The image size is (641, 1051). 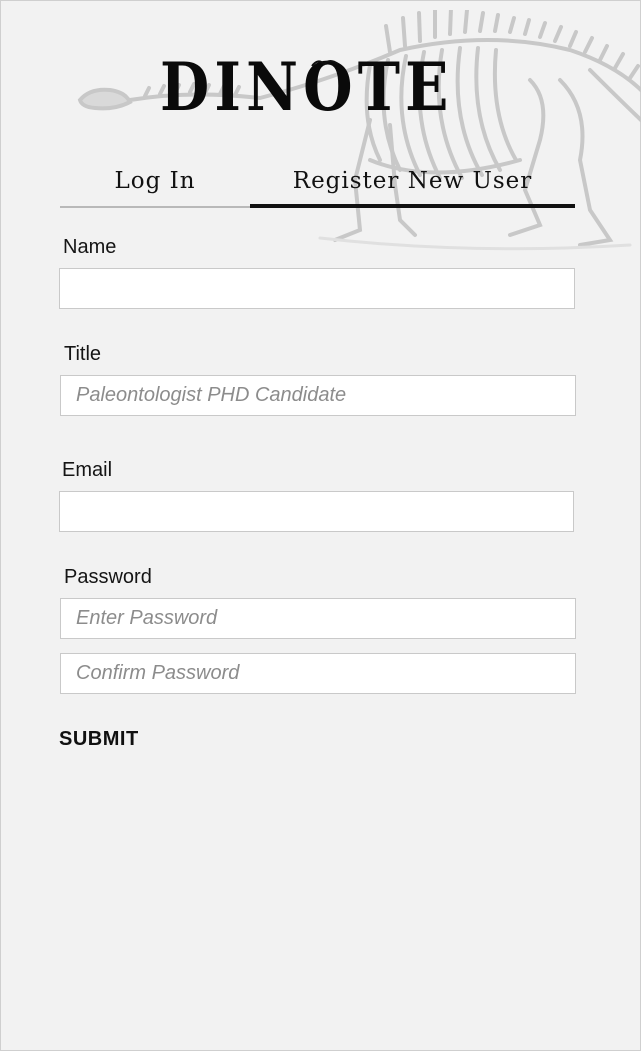 I want to click on auth-tabs: Log In Register New User, so click(x=317, y=185).